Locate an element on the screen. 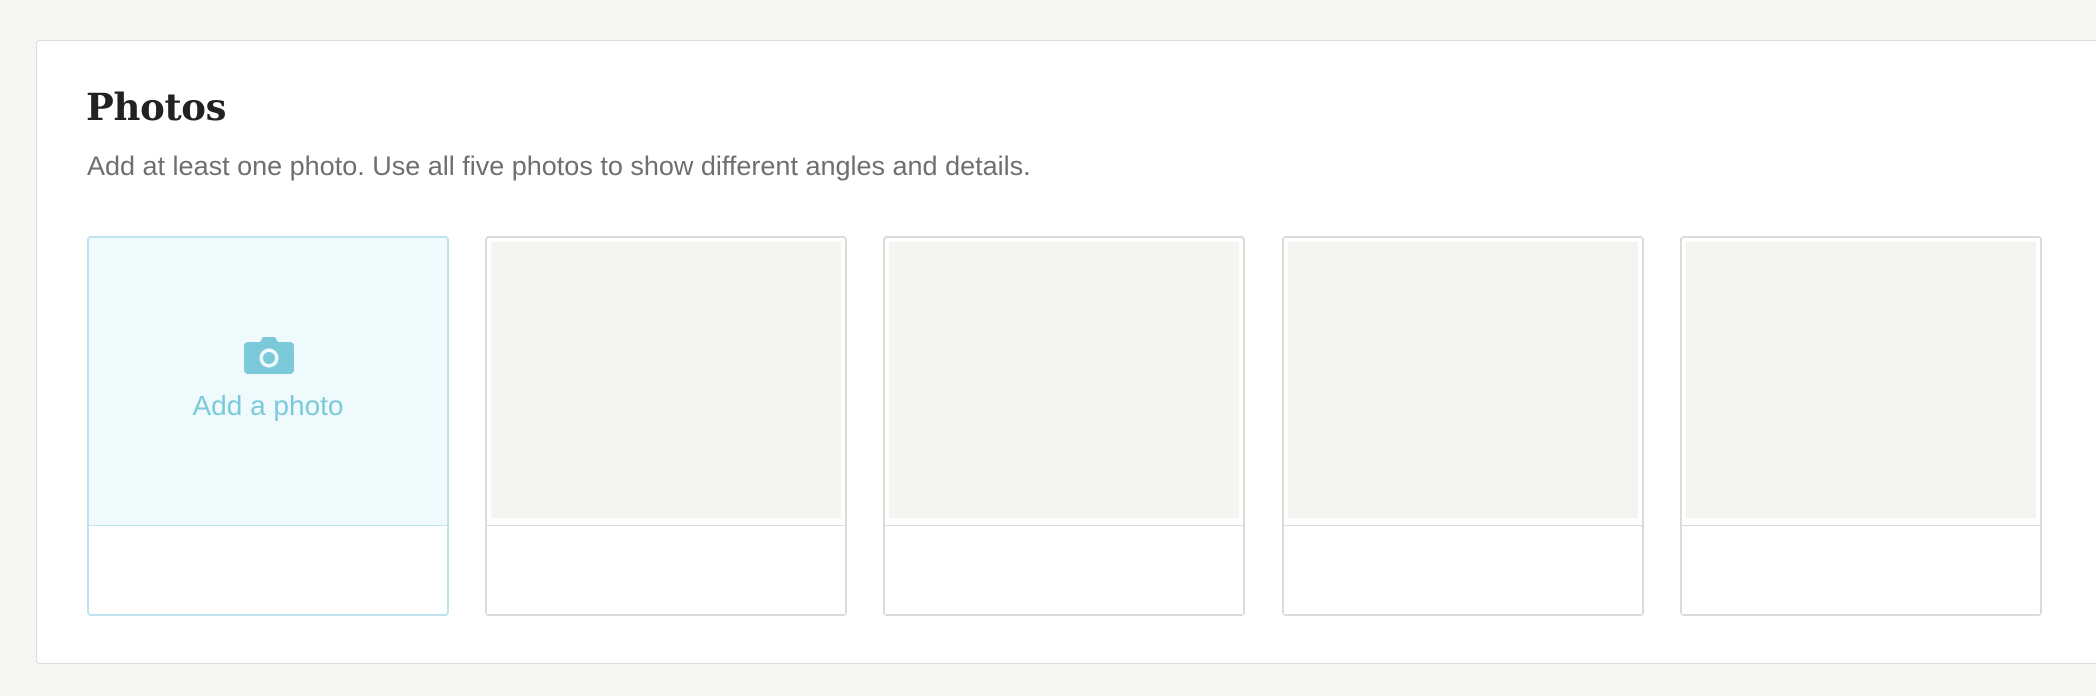  add-photo-label: Add a photo is located at coordinates (268, 405).